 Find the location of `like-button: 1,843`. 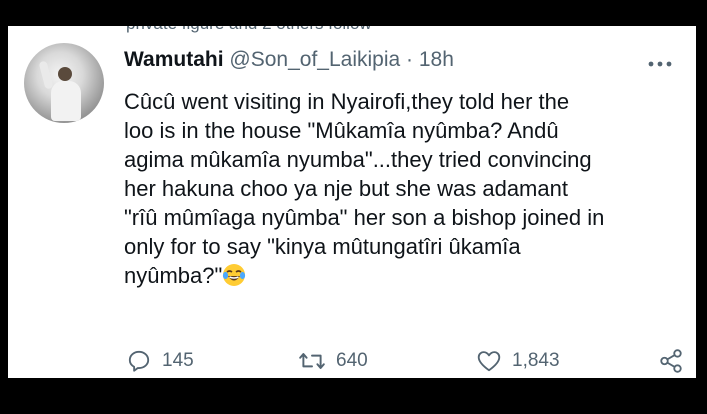

like-button: 1,843 is located at coordinates (518, 361).